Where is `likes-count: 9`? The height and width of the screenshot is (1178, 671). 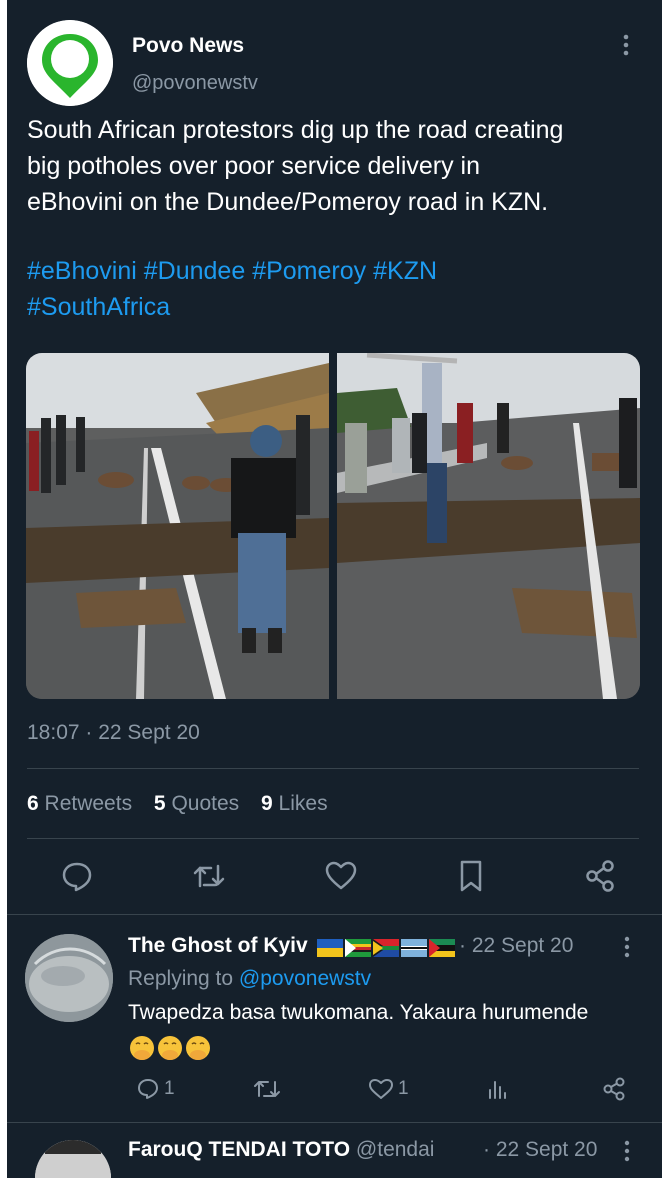 likes-count: 9 is located at coordinates (267, 803).